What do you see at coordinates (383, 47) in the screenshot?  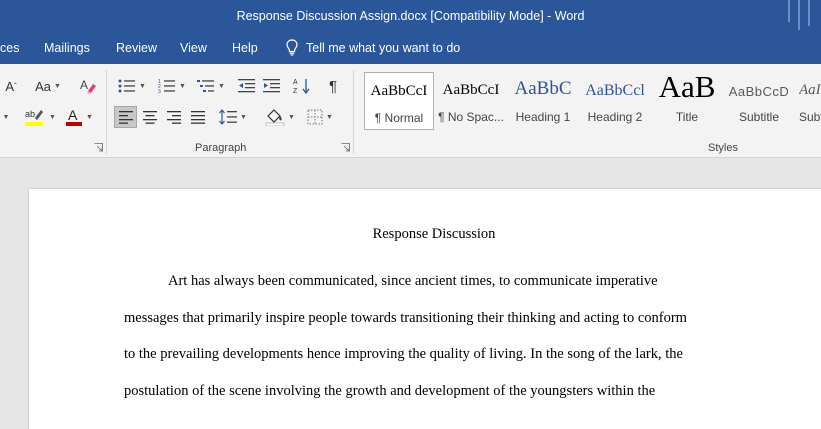 I see `tell-me-label: Tell me what you want to do` at bounding box center [383, 47].